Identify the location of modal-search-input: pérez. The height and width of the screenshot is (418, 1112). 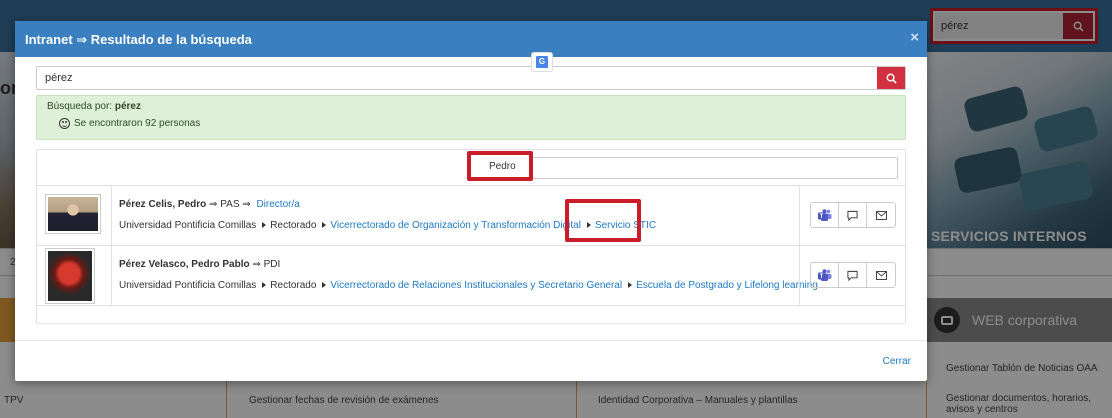
(457, 78).